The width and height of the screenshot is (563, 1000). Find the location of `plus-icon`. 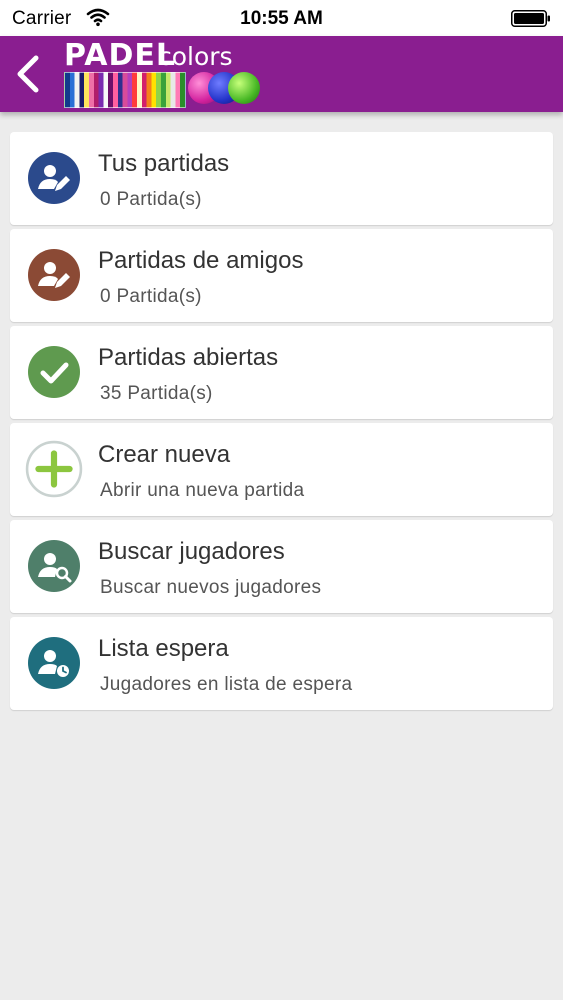

plus-icon is located at coordinates (54, 469).